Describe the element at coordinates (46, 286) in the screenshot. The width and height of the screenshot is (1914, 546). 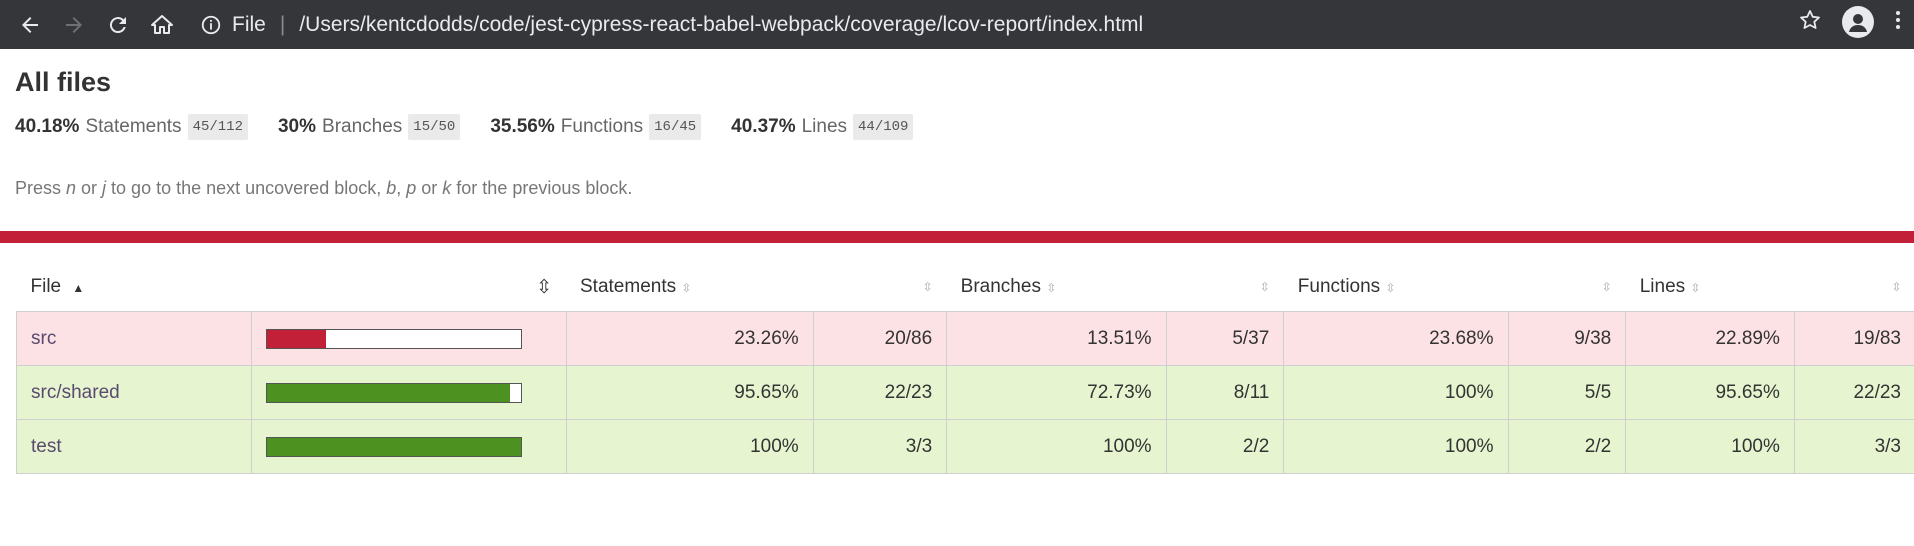
I see `col-file-label: File` at that location.